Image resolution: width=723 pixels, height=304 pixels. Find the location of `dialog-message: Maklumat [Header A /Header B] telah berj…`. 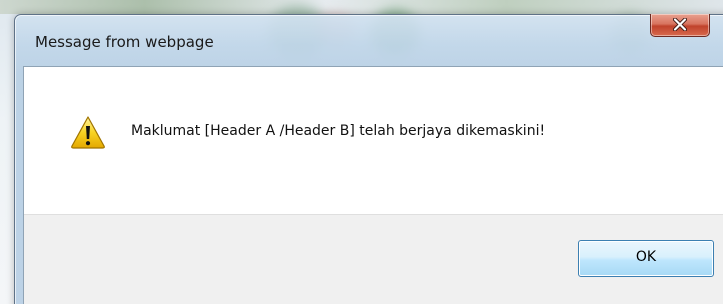

dialog-message: Maklumat [Header A /Header B] telah berj… is located at coordinates (338, 131).